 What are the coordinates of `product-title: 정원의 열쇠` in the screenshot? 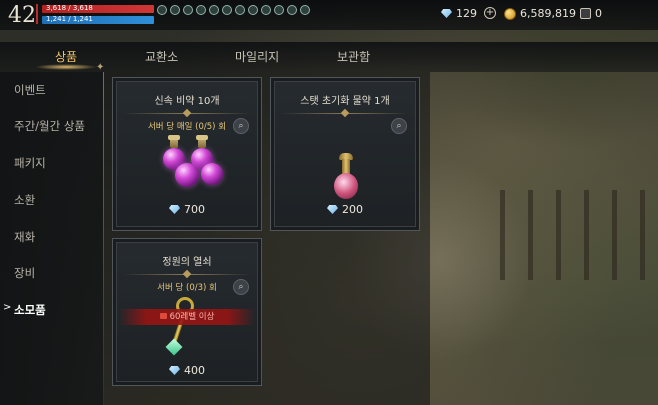 It's located at (187, 262).